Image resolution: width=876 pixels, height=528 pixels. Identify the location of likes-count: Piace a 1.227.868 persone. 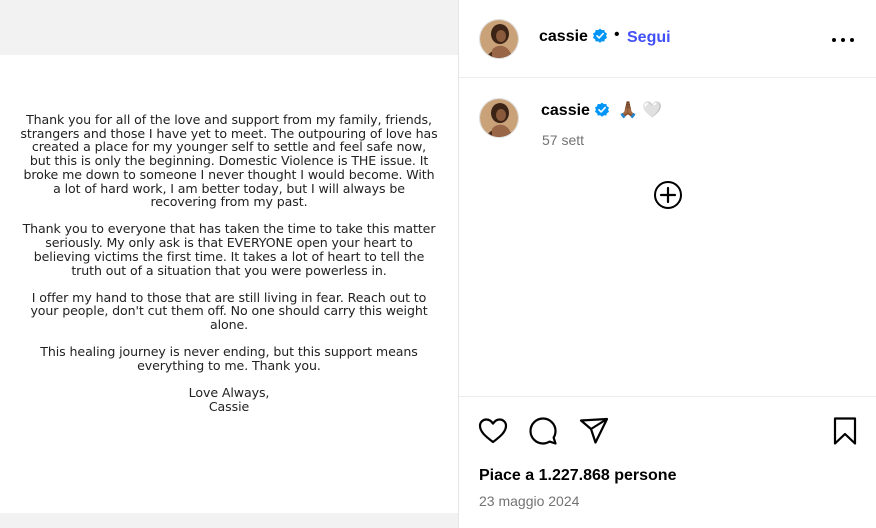
(577, 476).